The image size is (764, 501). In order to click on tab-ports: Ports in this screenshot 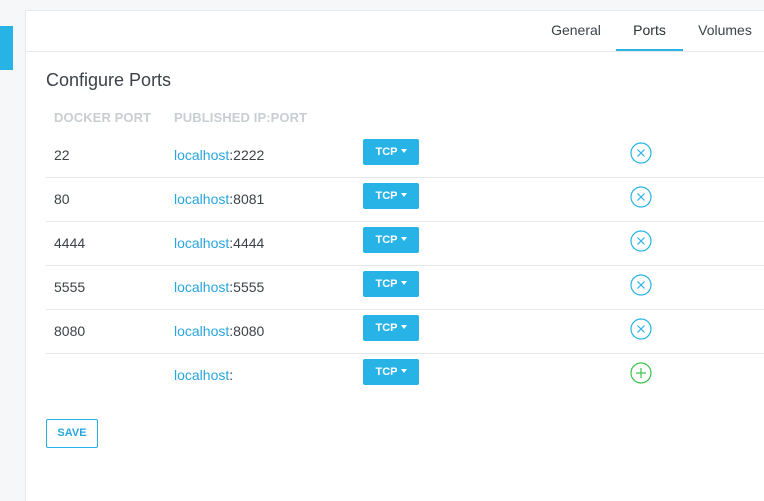, I will do `click(649, 31)`.